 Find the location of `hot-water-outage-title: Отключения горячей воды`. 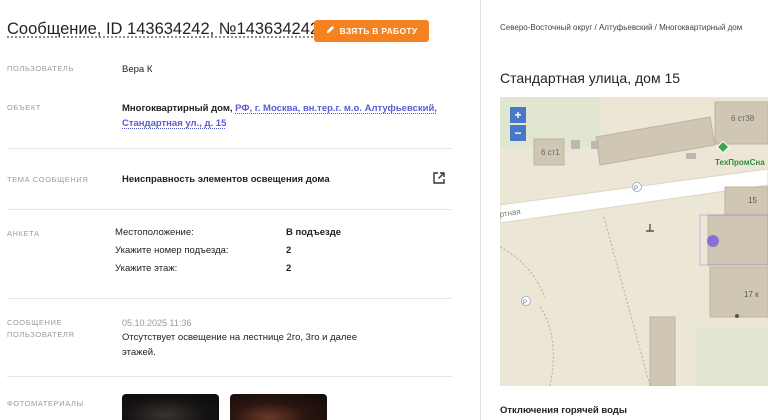

hot-water-outage-title: Отключения горячей воды is located at coordinates (563, 410).